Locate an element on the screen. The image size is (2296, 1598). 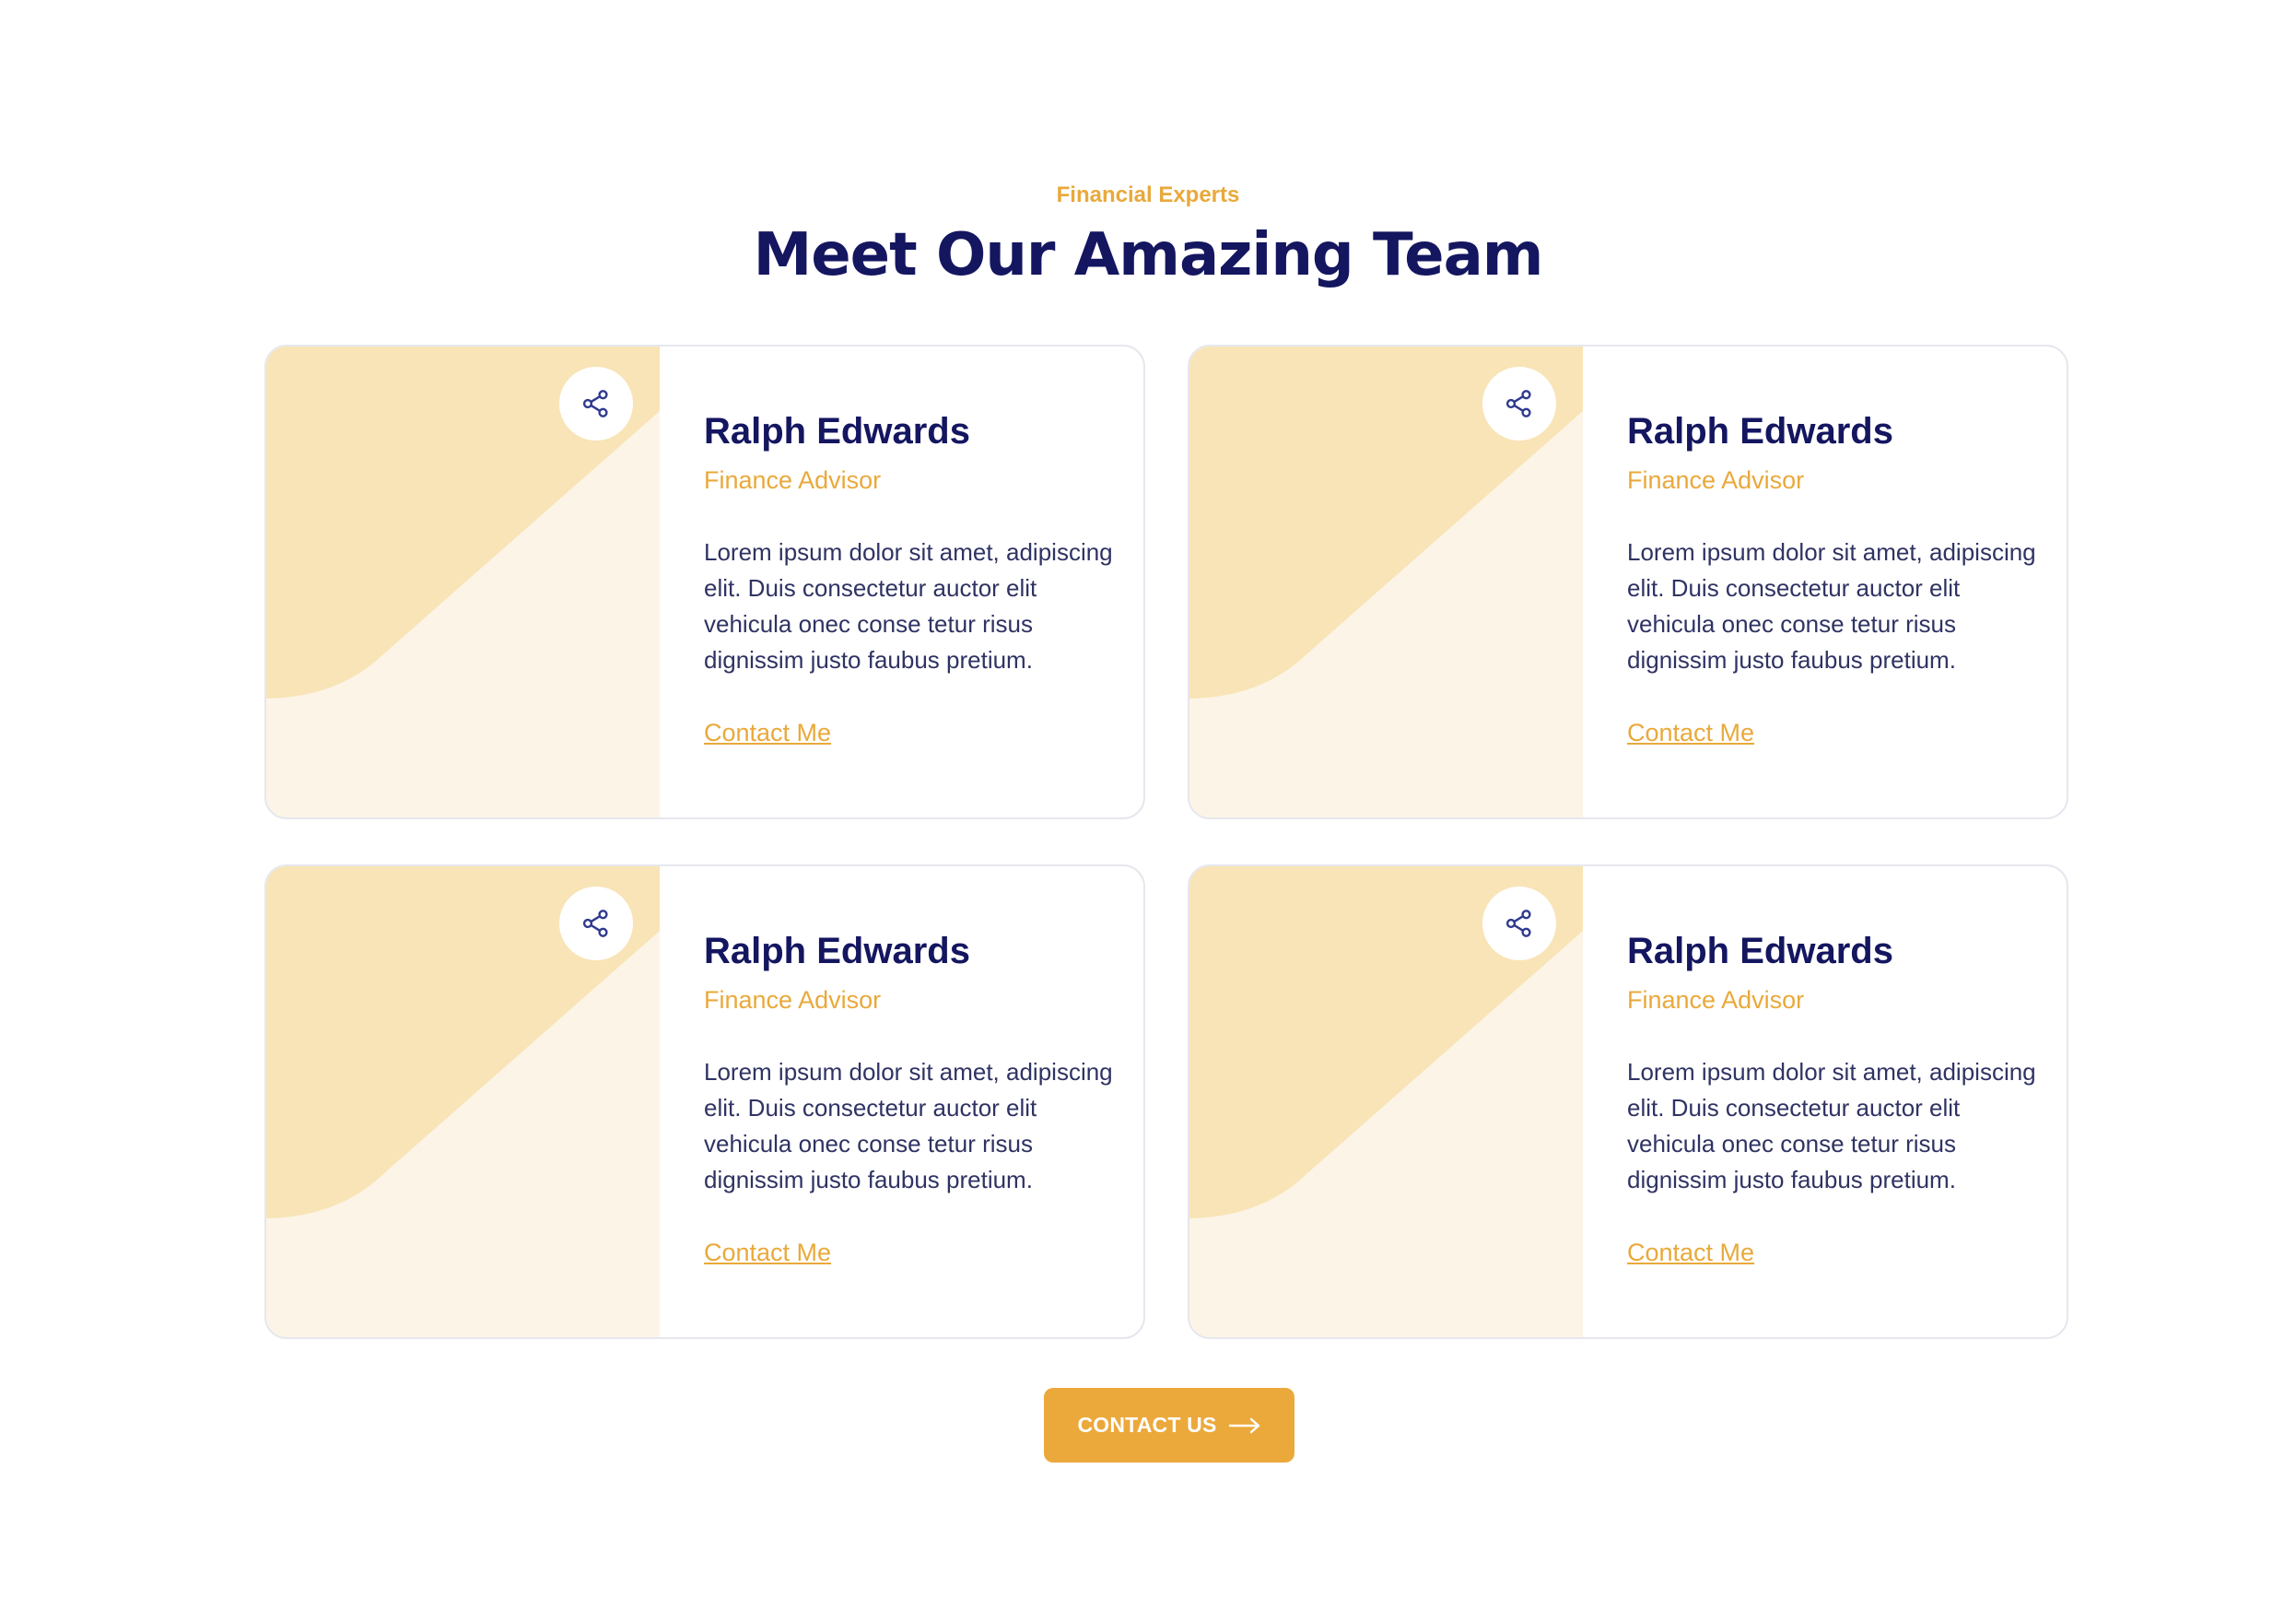
contact-us-button: CONTACT US is located at coordinates (1169, 1425).